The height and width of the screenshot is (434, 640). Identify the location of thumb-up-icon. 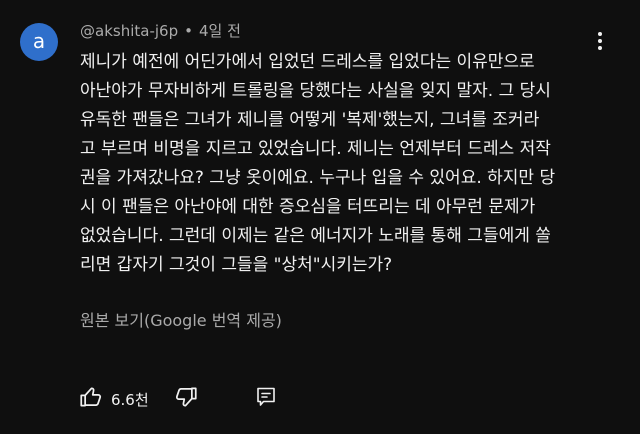
(91, 399).